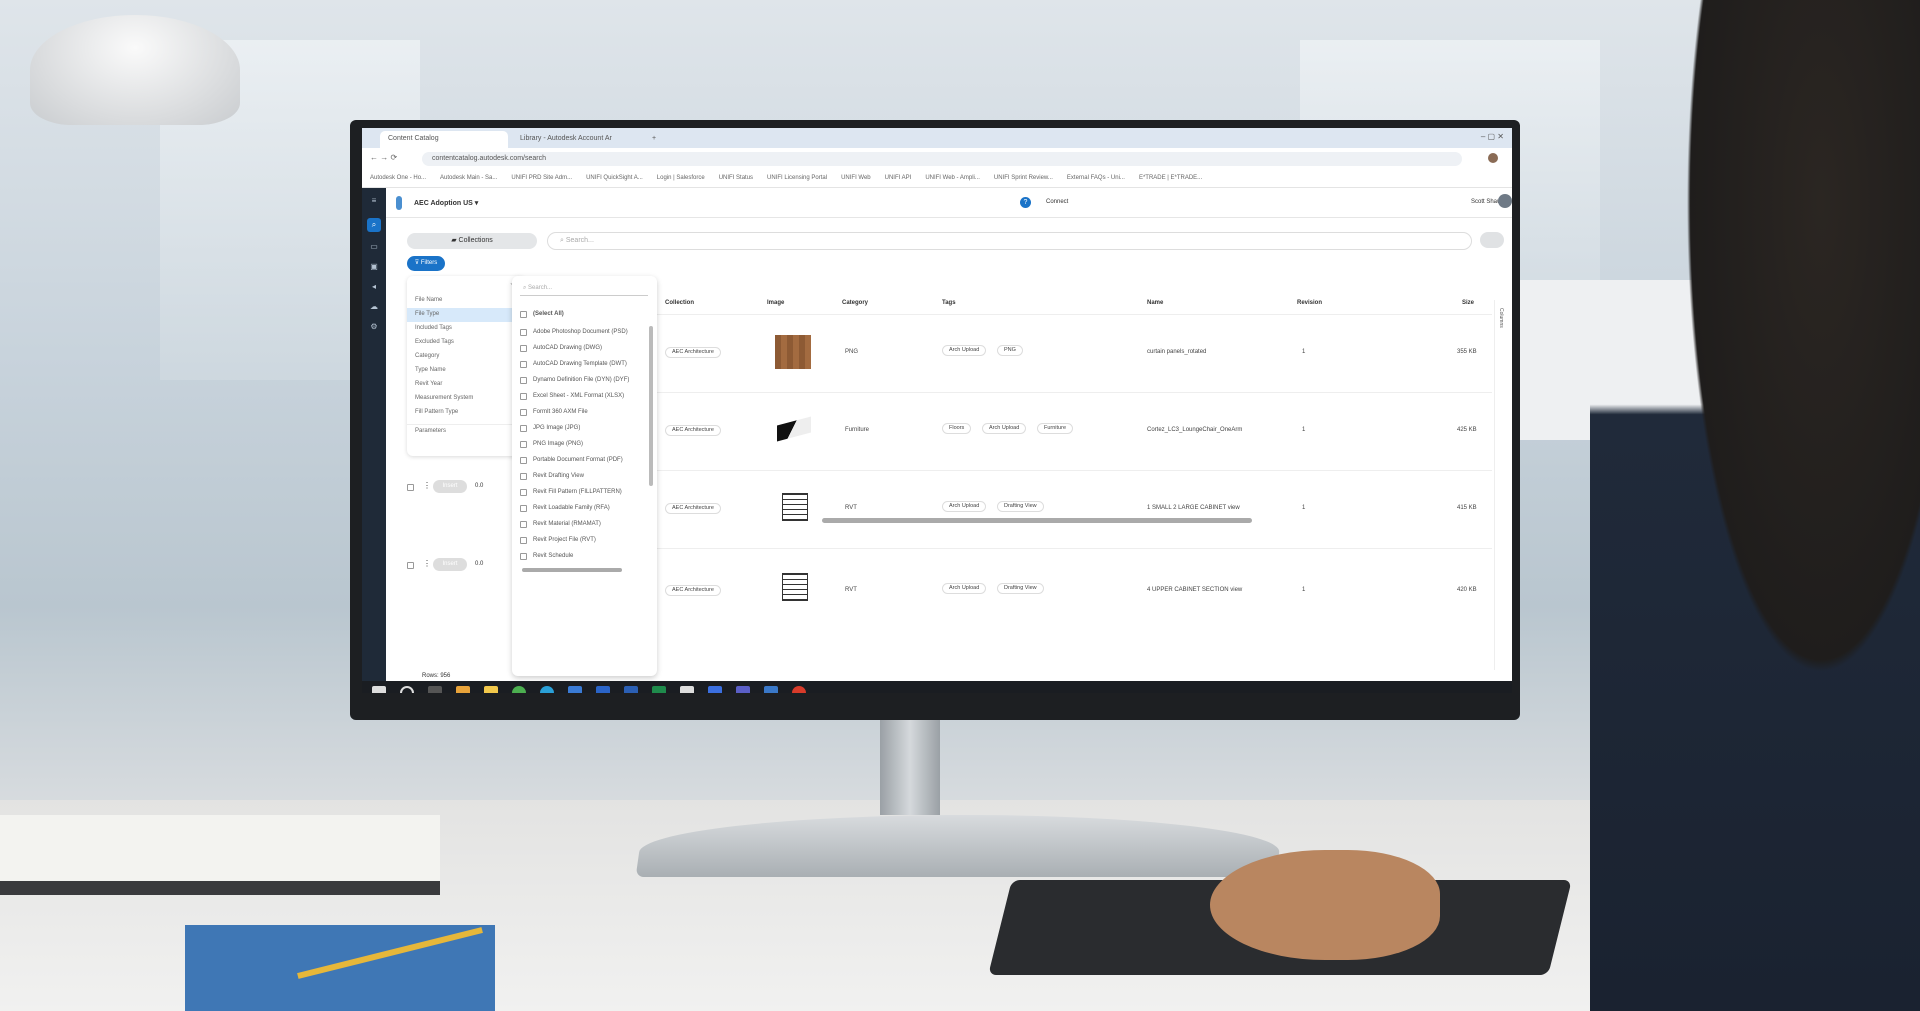 The width and height of the screenshot is (1920, 1011). What do you see at coordinates (1037, 520) in the screenshot?
I see `horizontal-scrollbar` at bounding box center [1037, 520].